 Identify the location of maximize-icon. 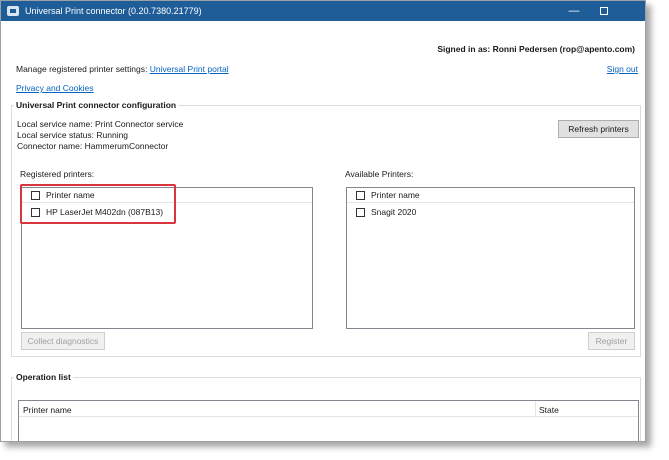
(604, 11).